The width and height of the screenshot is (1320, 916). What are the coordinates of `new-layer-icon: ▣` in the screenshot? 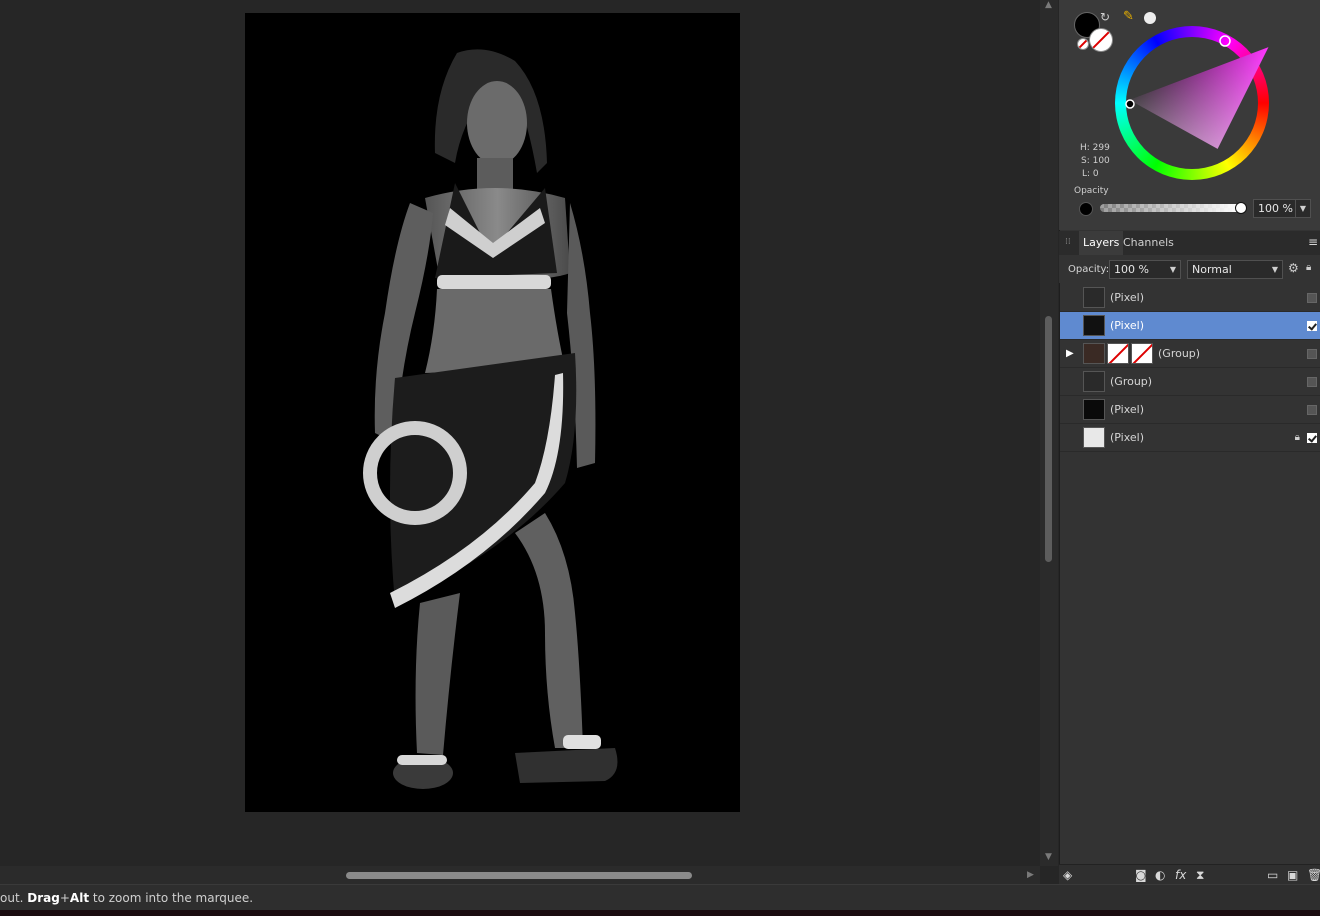 It's located at (1292, 875).